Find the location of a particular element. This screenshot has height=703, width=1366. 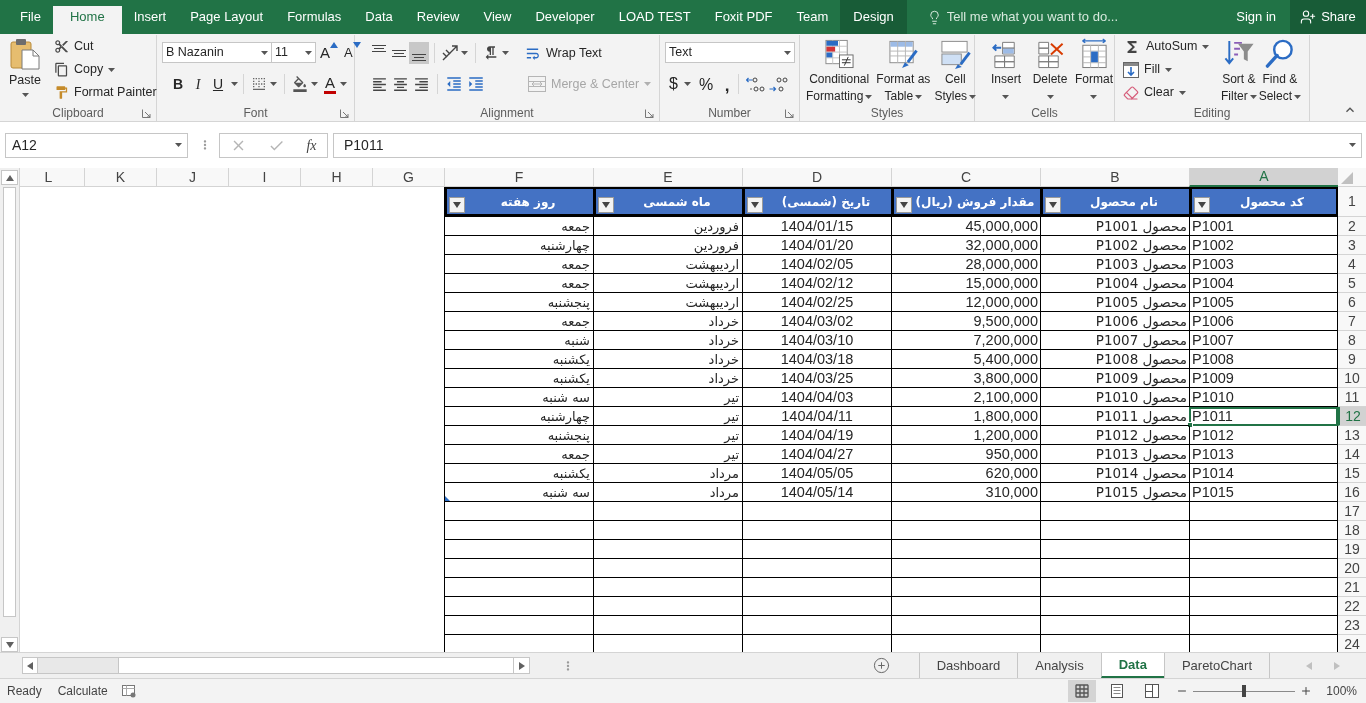

row-header: 3 is located at coordinates (1352, 245).